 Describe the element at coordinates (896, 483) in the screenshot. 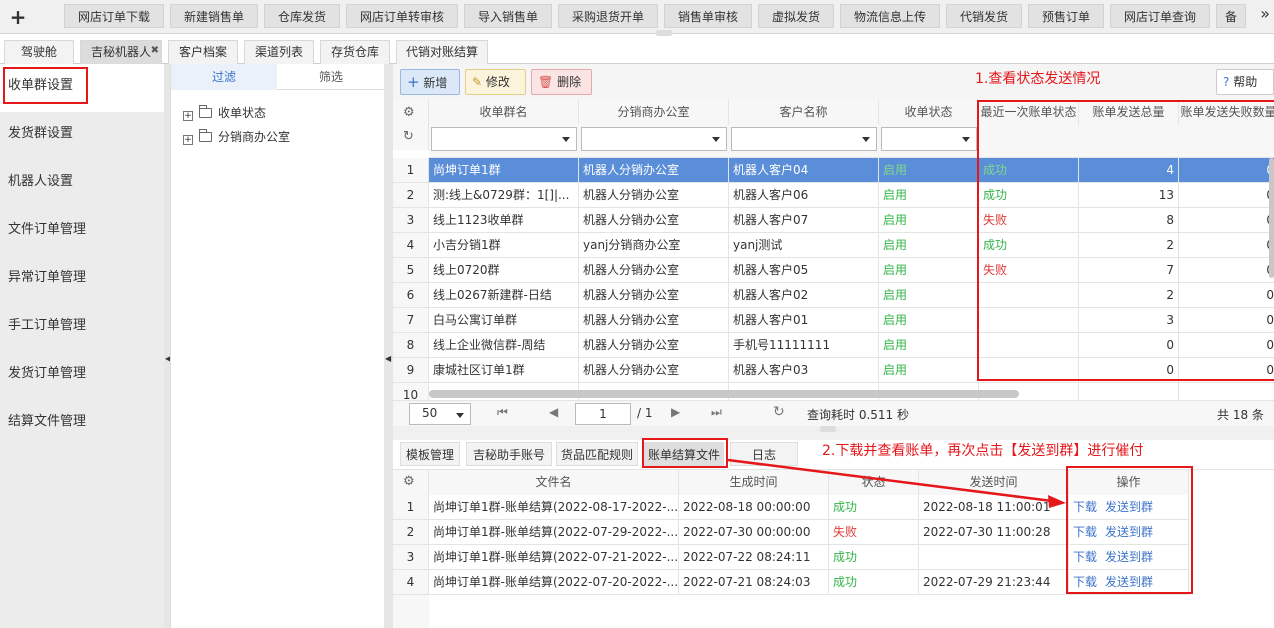

I see `annotation-arrow` at that location.